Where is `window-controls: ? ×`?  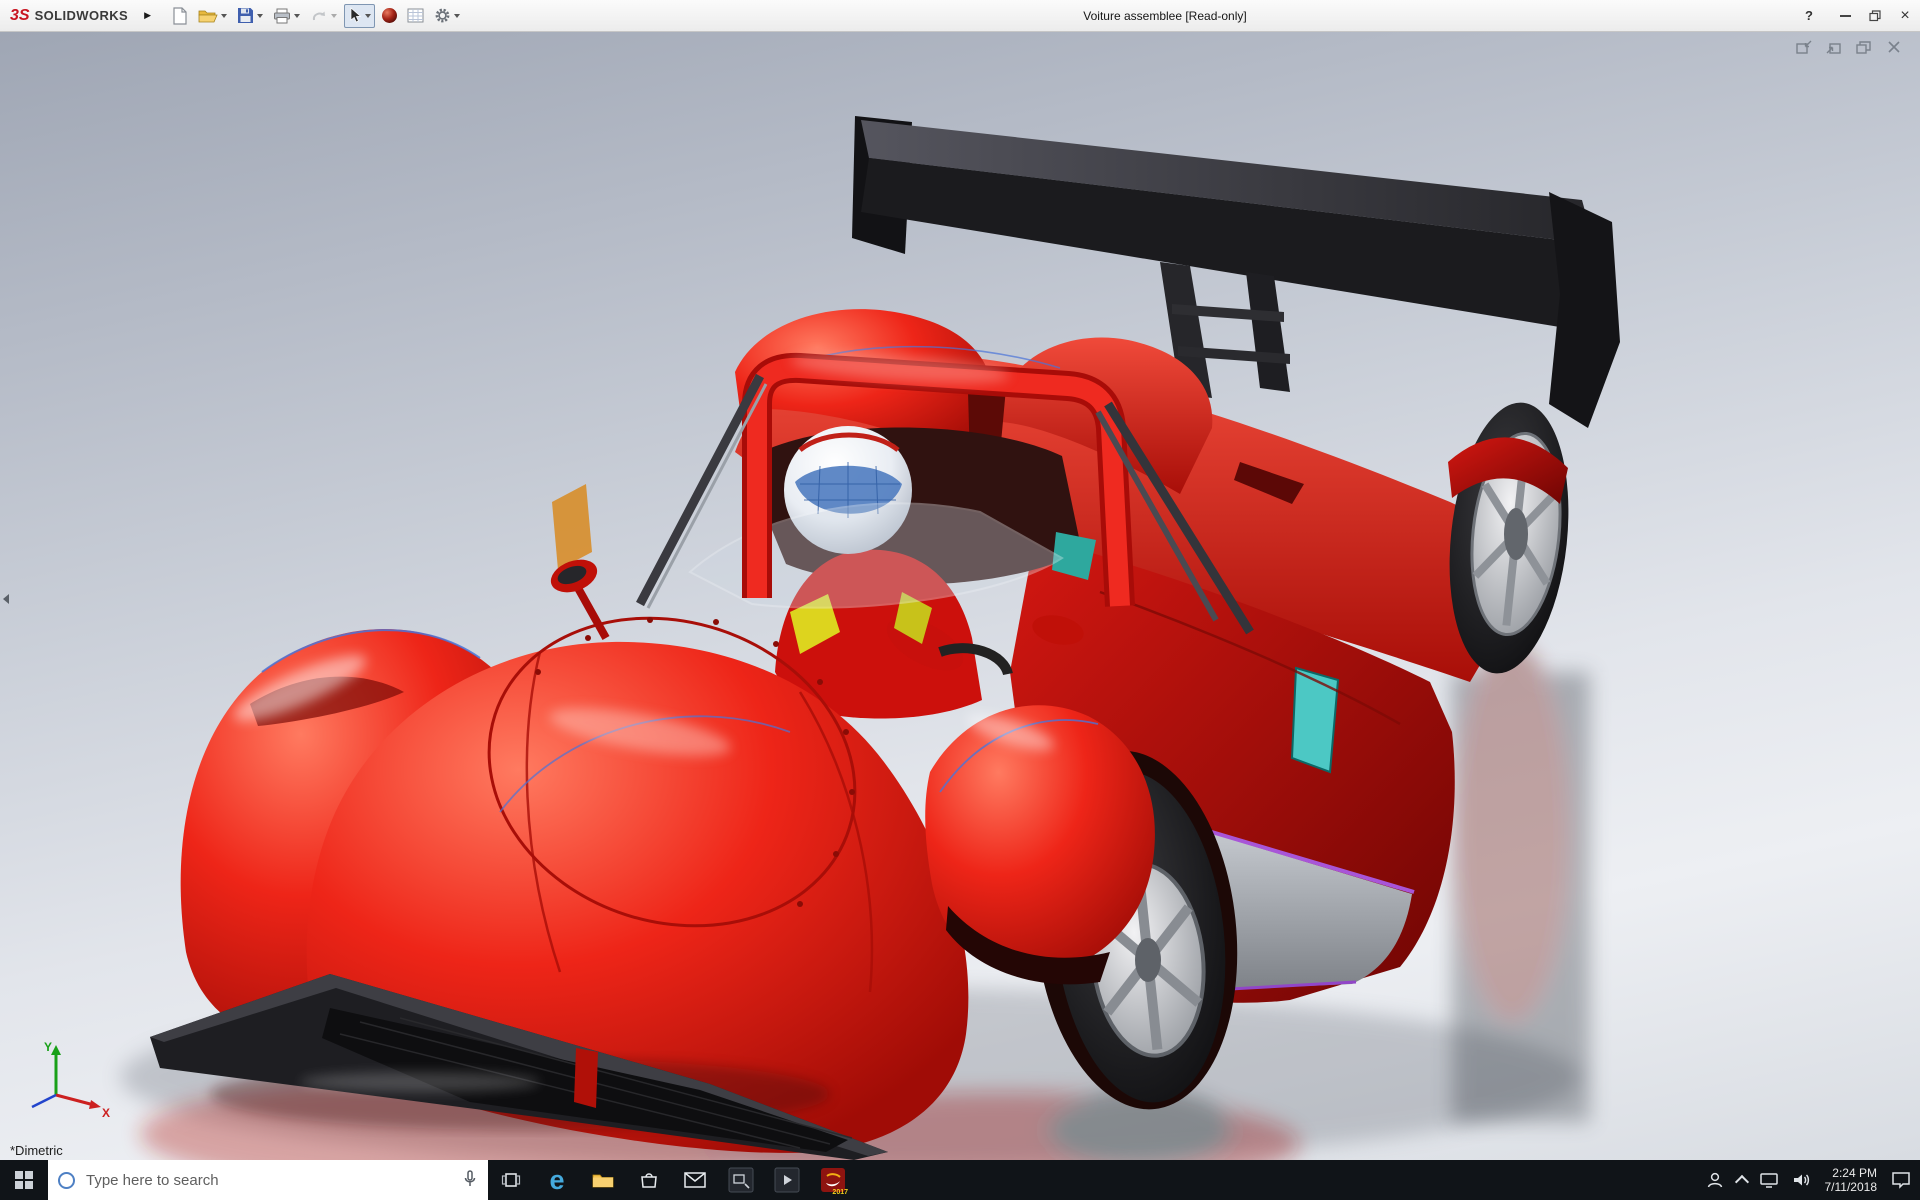 window-controls: ? × is located at coordinates (1857, 15).